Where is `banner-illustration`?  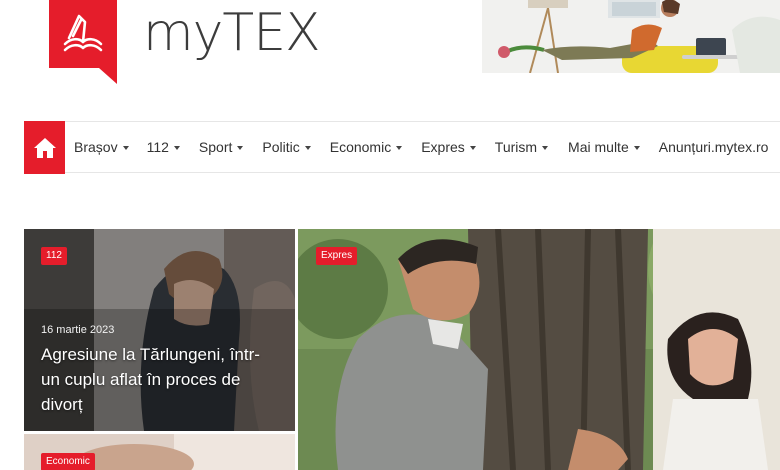
banner-illustration is located at coordinates (631, 36).